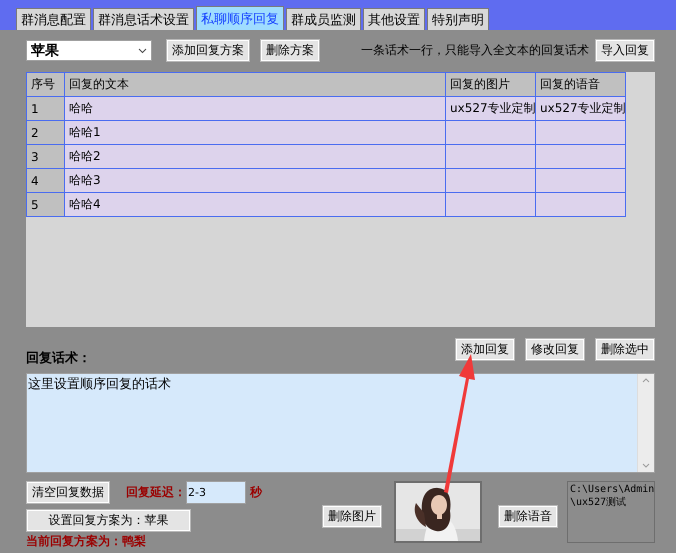 Image resolution: width=676 pixels, height=553 pixels. What do you see at coordinates (611, 512) in the screenshot?
I see `voice-path-text: C:\Users\Admin \ux527测试` at bounding box center [611, 512].